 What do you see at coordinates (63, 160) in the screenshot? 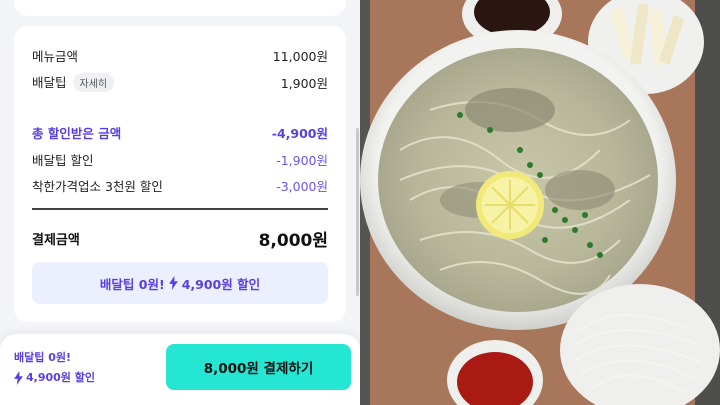
I see `delivery-discount-label: 배달팁 할인` at bounding box center [63, 160].